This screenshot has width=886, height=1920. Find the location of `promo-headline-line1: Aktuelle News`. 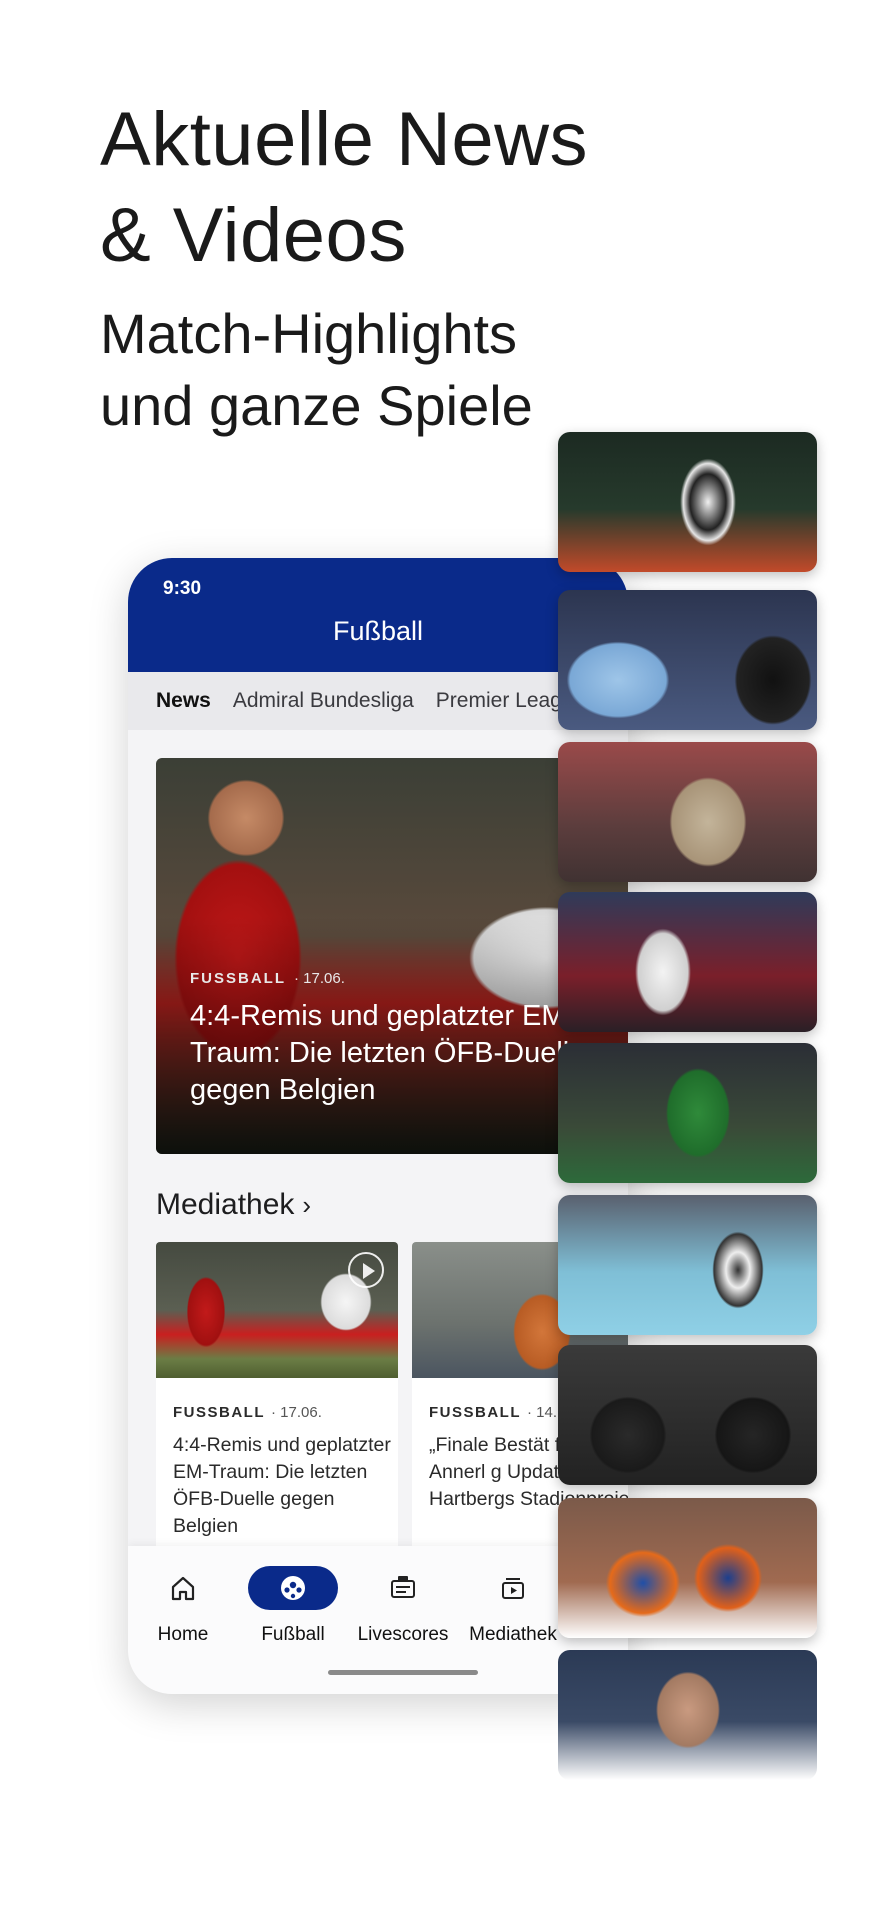

promo-headline-line1: Aktuelle News is located at coordinates (344, 139).